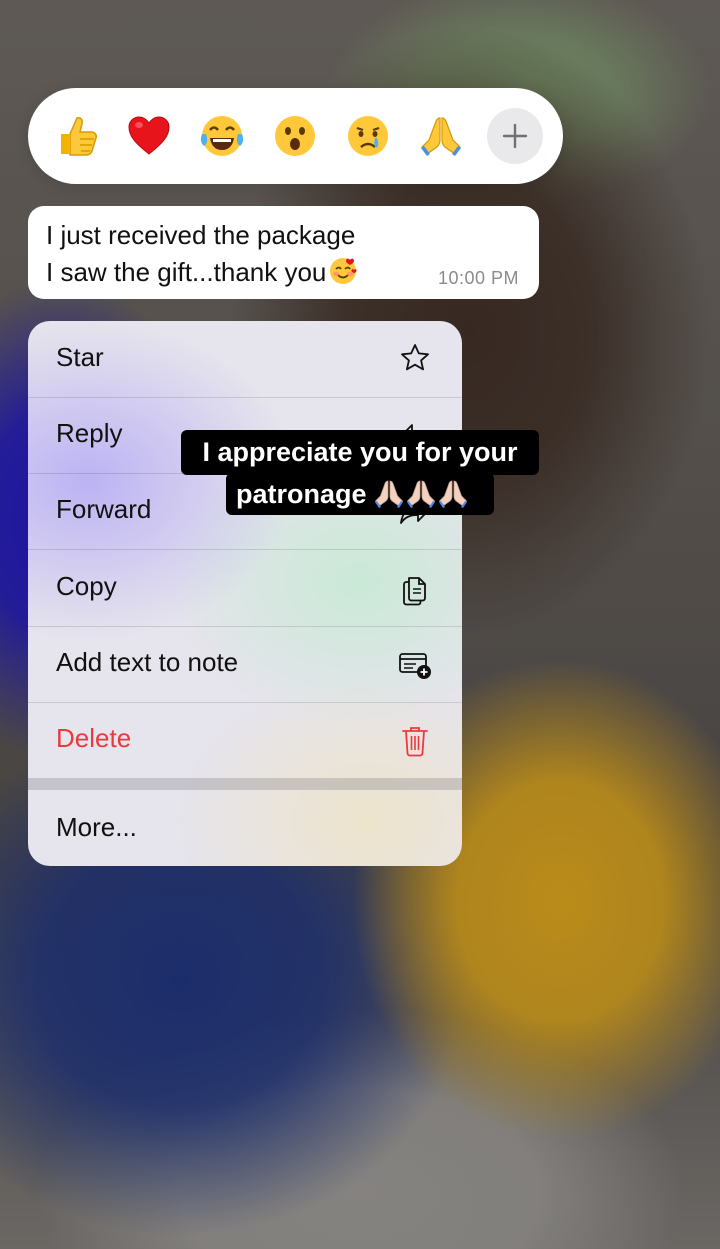  I want to click on message-line-2: I saw the gift...thank you, so click(202, 274).